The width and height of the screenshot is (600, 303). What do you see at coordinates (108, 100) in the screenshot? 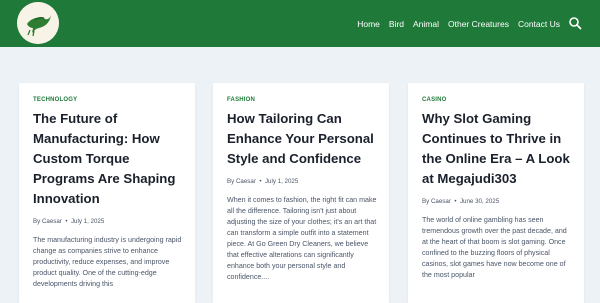
I see `post-category: TECHNOLOGY` at bounding box center [108, 100].